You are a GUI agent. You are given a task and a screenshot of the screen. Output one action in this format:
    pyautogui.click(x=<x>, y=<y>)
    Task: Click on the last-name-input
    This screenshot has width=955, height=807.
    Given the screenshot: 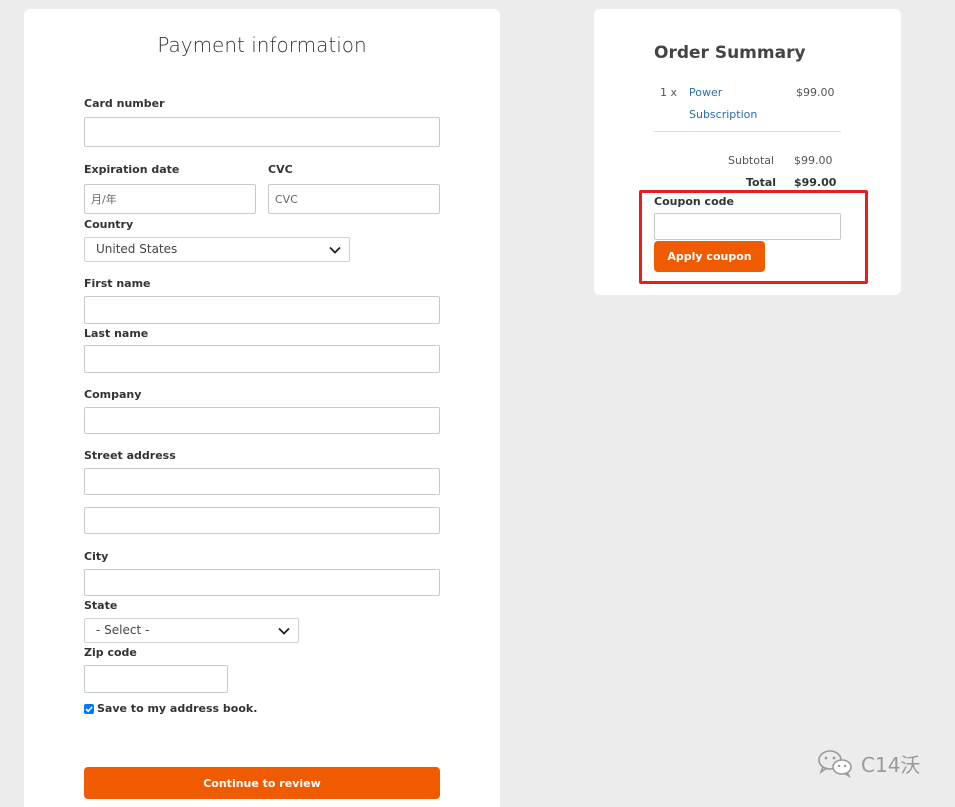 What is the action you would take?
    pyautogui.click(x=262, y=359)
    